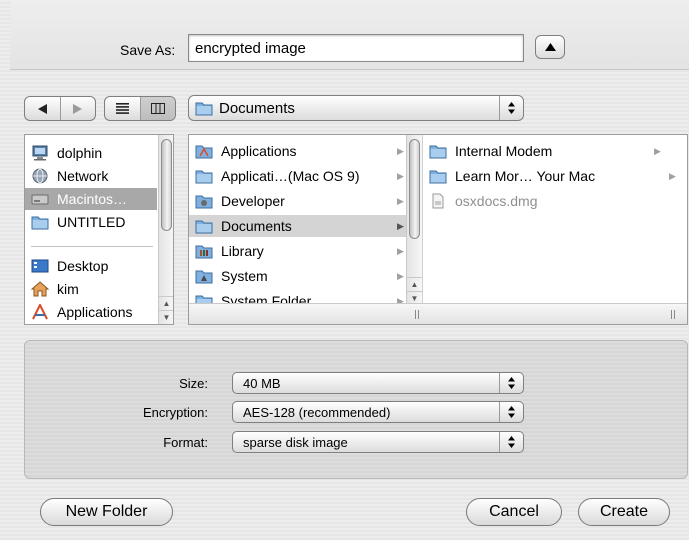 This screenshot has width=689, height=540. What do you see at coordinates (91, 289) in the screenshot?
I see `sidebar-item-kim: kim` at bounding box center [91, 289].